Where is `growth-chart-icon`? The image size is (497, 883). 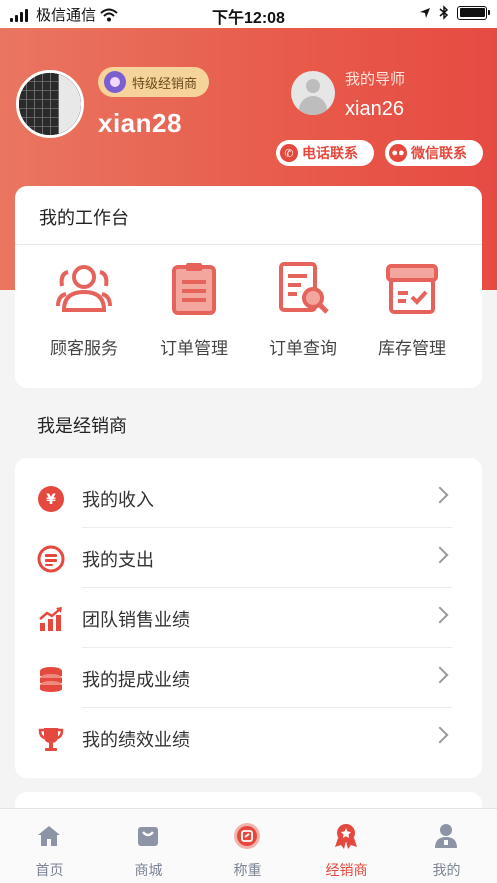 growth-chart-icon is located at coordinates (50, 619).